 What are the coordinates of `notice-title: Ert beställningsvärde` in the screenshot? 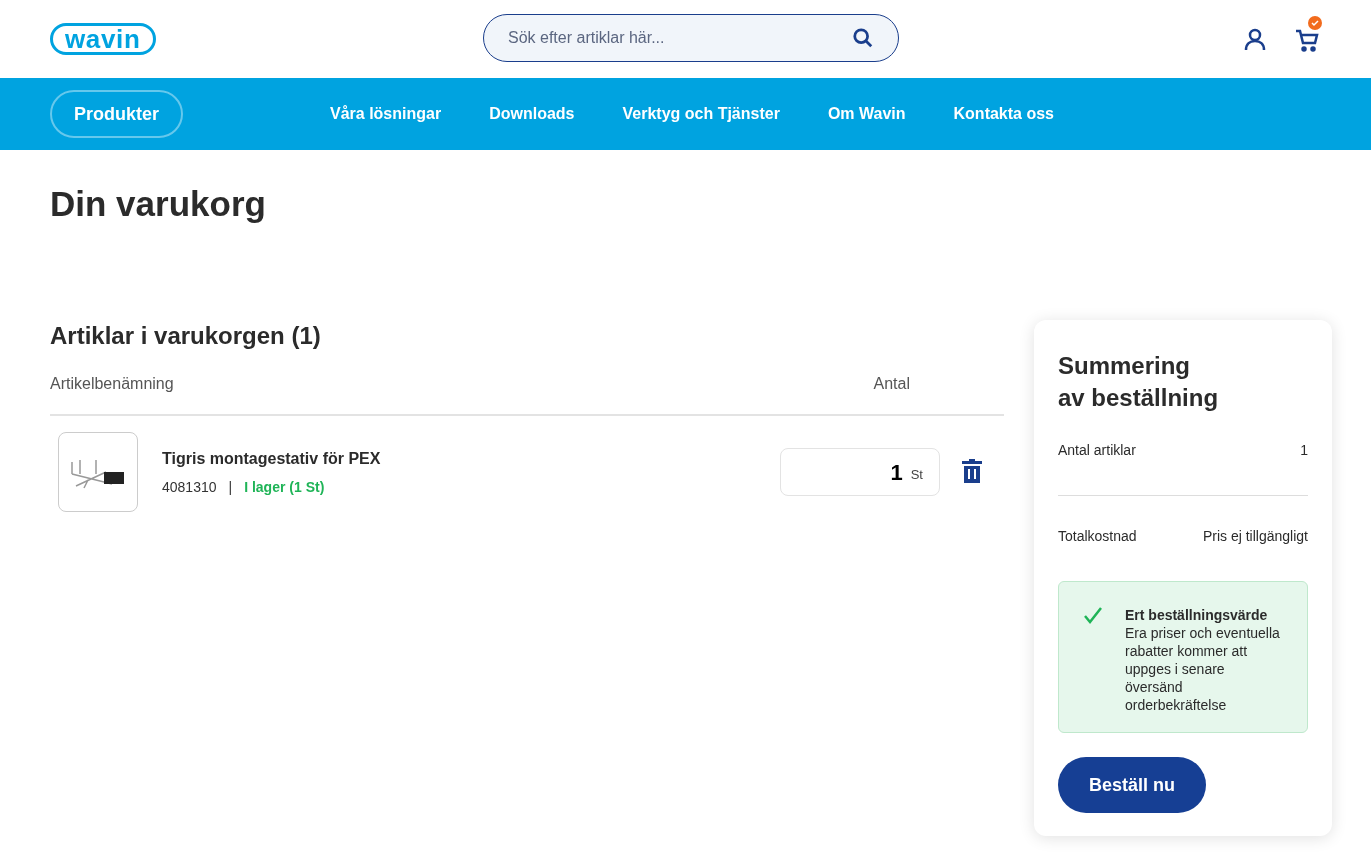 It's located at (1197, 615).